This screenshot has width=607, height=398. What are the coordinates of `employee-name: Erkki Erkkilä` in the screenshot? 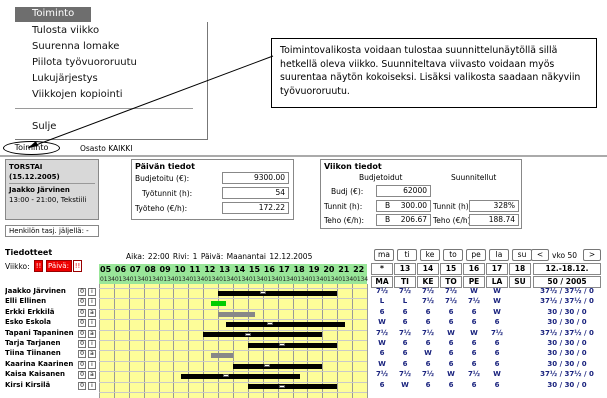 It's located at (40, 312).